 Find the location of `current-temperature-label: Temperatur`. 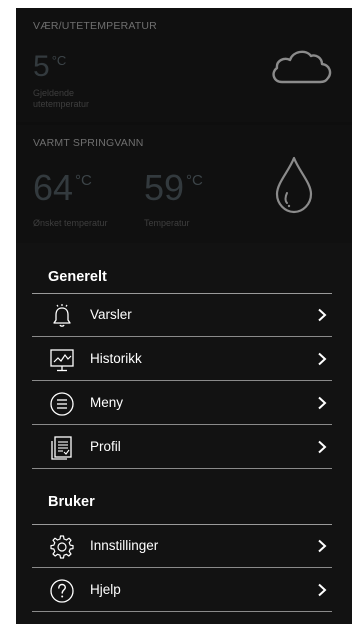

current-temperature-label: Temperatur is located at coordinates (167, 223).